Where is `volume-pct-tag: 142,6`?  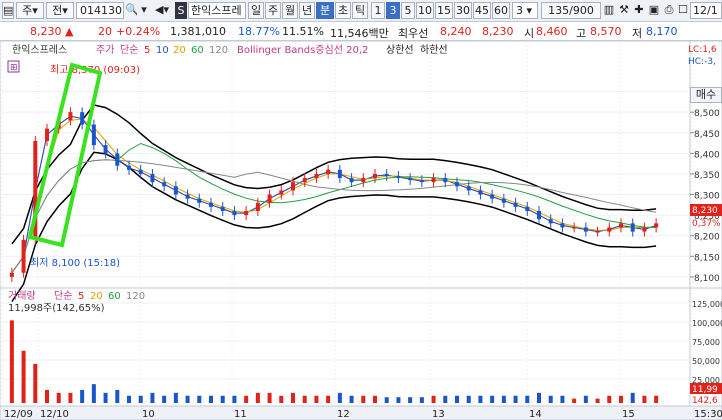 volume-pct-tag: 142,6 is located at coordinates (705, 401).